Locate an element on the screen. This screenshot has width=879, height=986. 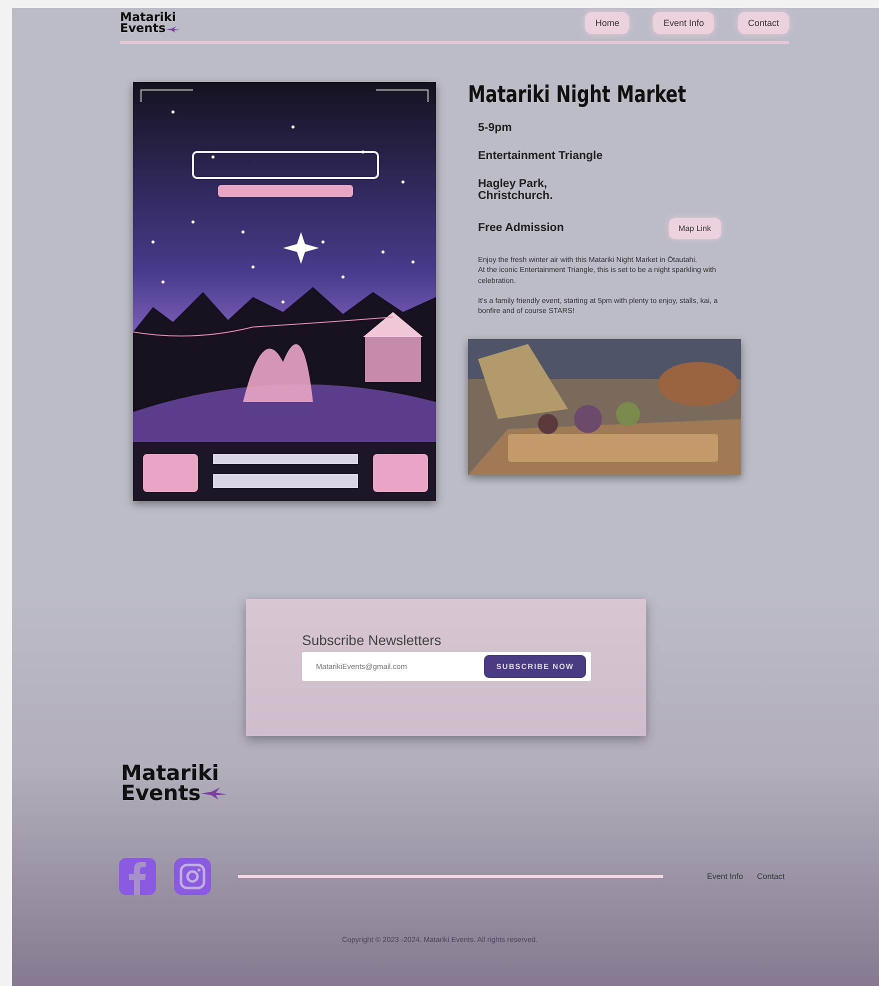
footer-link: Event Info is located at coordinates (725, 876).